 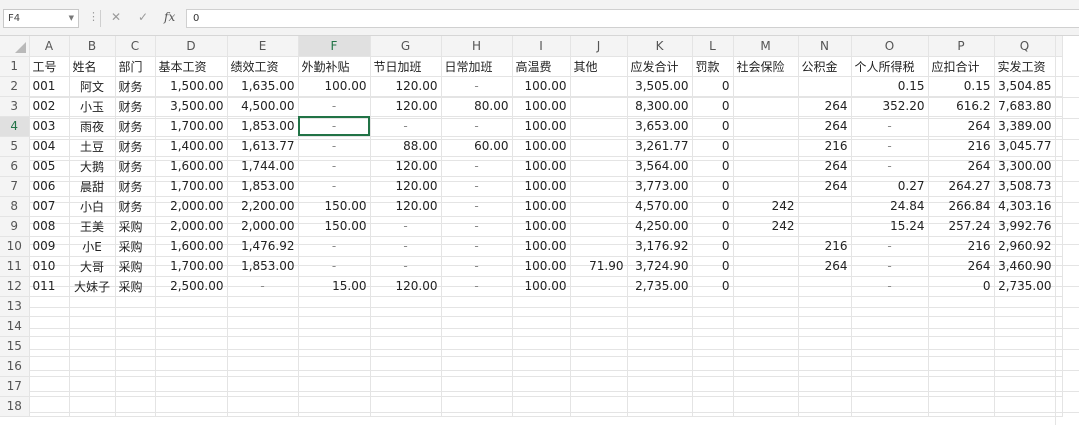 I want to click on cell-l11: 0, so click(x=713, y=266).